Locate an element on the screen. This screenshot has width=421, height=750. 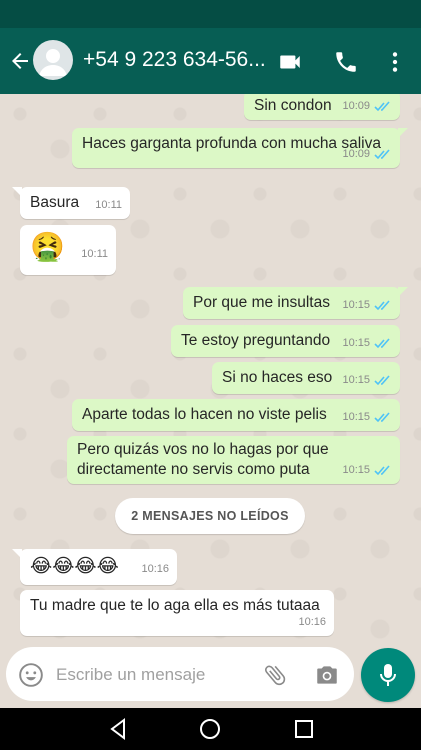
nav-home-icon is located at coordinates (210, 729).